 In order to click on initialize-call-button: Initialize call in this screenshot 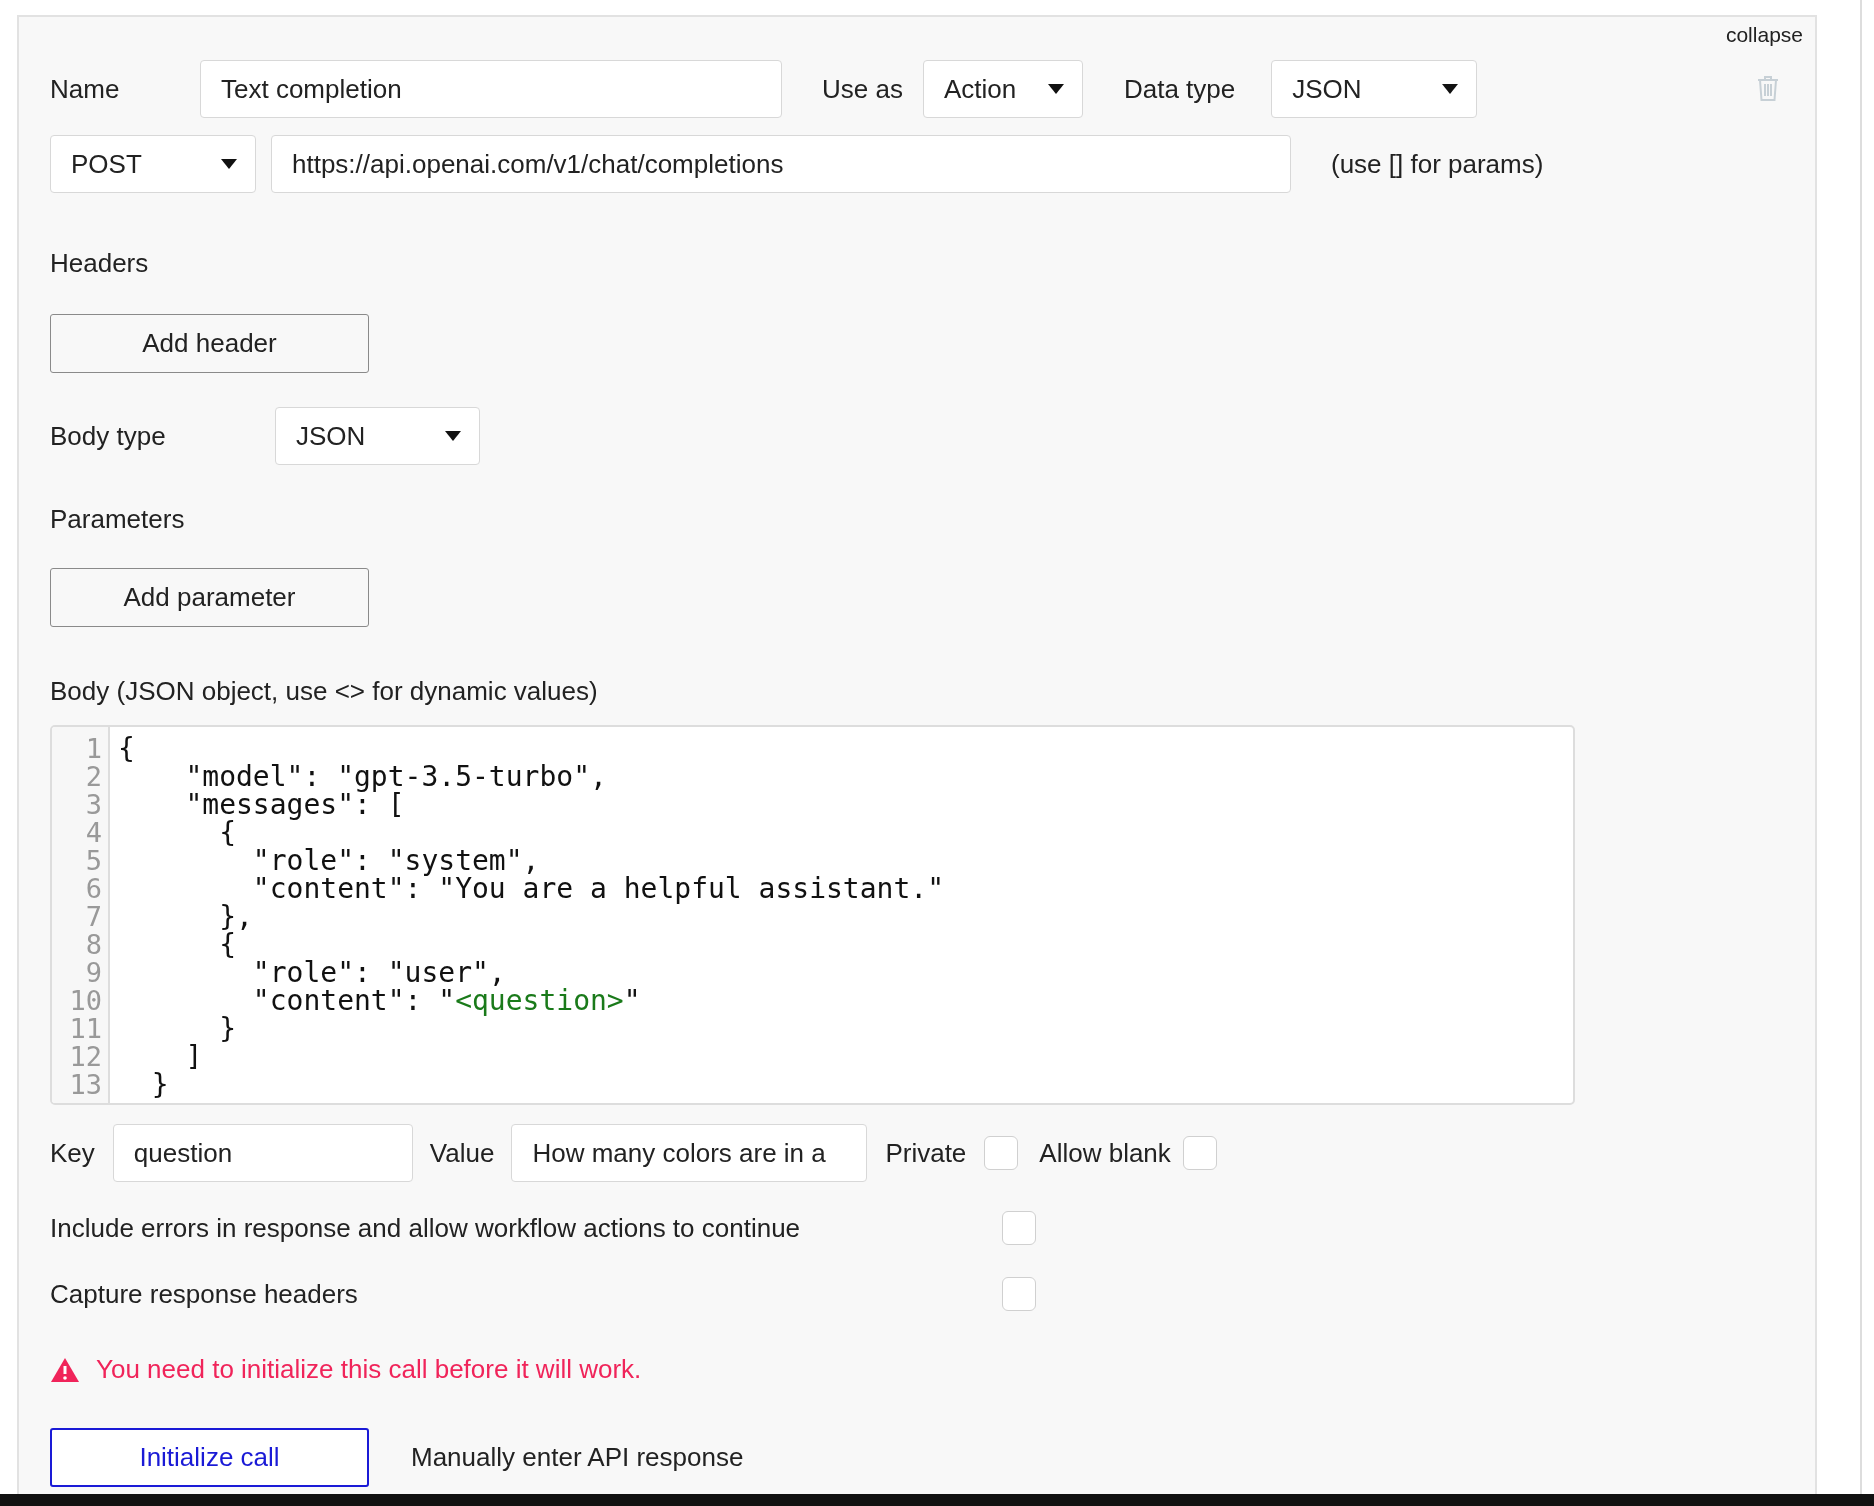, I will do `click(209, 1457)`.